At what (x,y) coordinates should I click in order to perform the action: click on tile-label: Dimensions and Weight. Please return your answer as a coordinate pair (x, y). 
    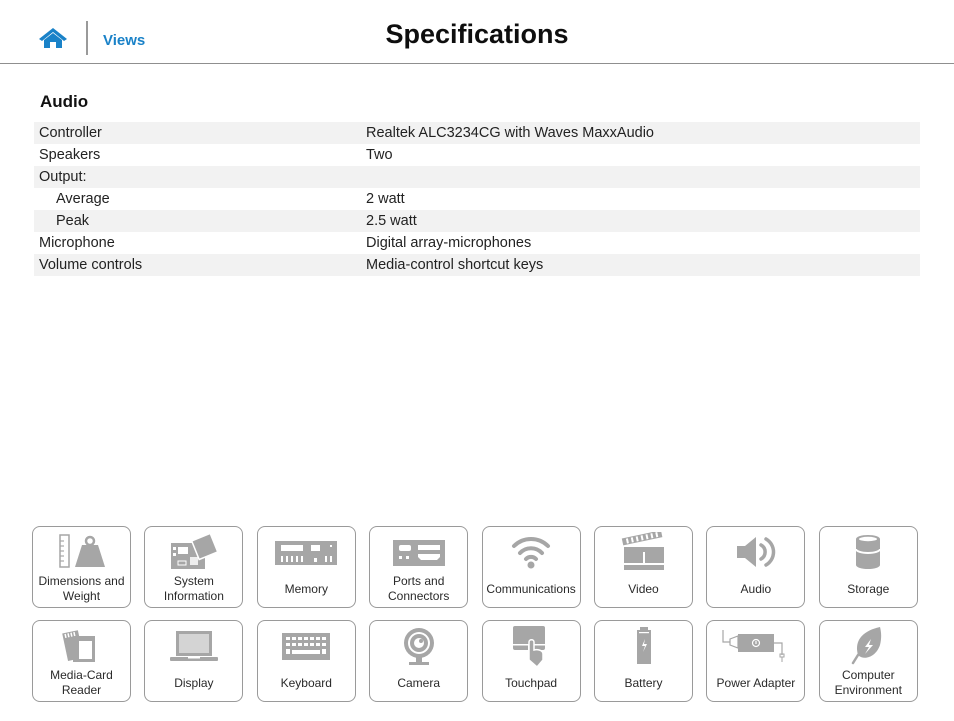
    Looking at the image, I should click on (81, 588).